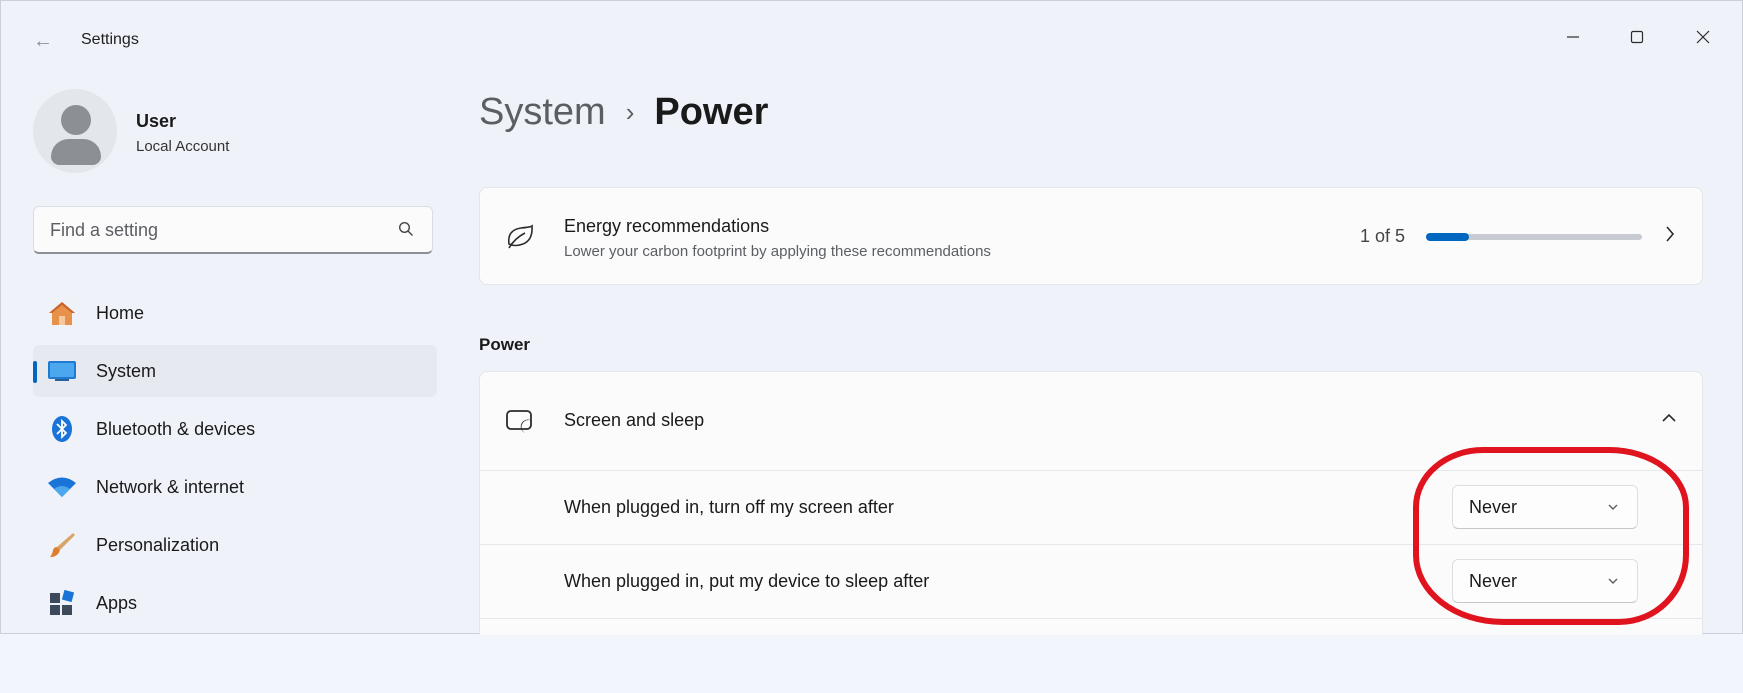 Image resolution: width=1743 pixels, height=693 pixels. I want to click on back-button: ←, so click(43, 41).